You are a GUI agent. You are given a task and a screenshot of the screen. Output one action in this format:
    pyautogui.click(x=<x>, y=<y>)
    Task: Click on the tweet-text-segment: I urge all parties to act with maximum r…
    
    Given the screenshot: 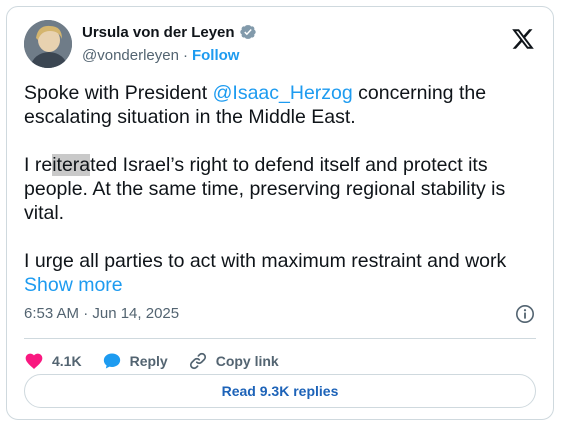 What is the action you would take?
    pyautogui.click(x=265, y=261)
    